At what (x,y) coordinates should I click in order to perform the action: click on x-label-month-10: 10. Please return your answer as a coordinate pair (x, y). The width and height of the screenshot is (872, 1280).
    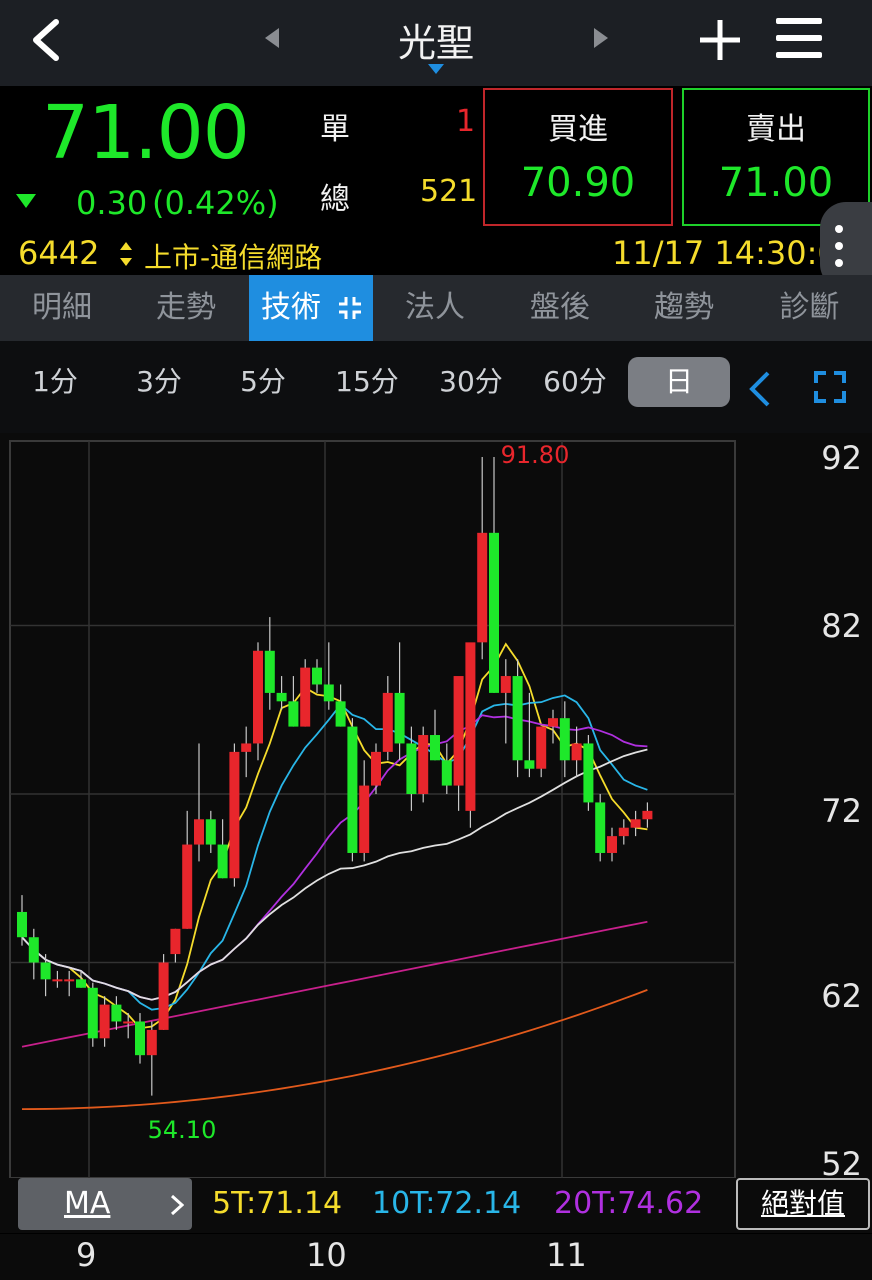
    Looking at the image, I should click on (326, 1255).